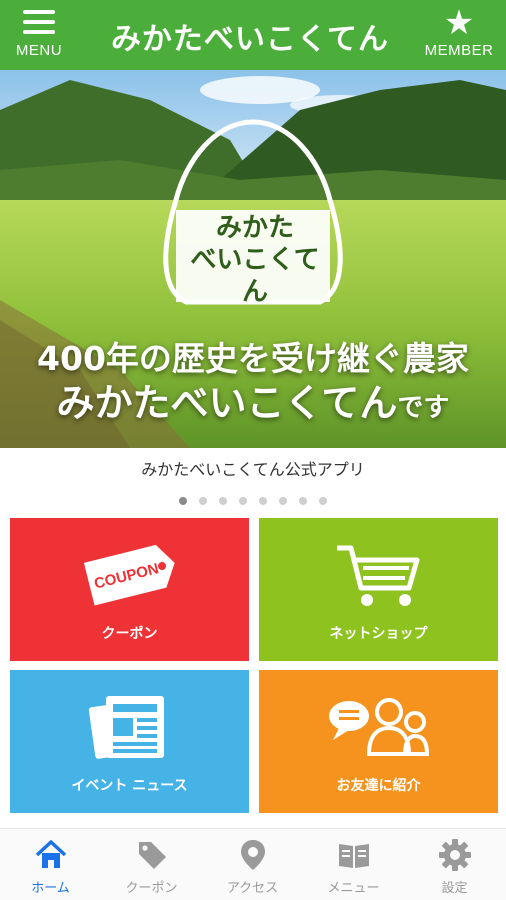 The image size is (506, 900). I want to click on carousel-pagination, so click(253, 499).